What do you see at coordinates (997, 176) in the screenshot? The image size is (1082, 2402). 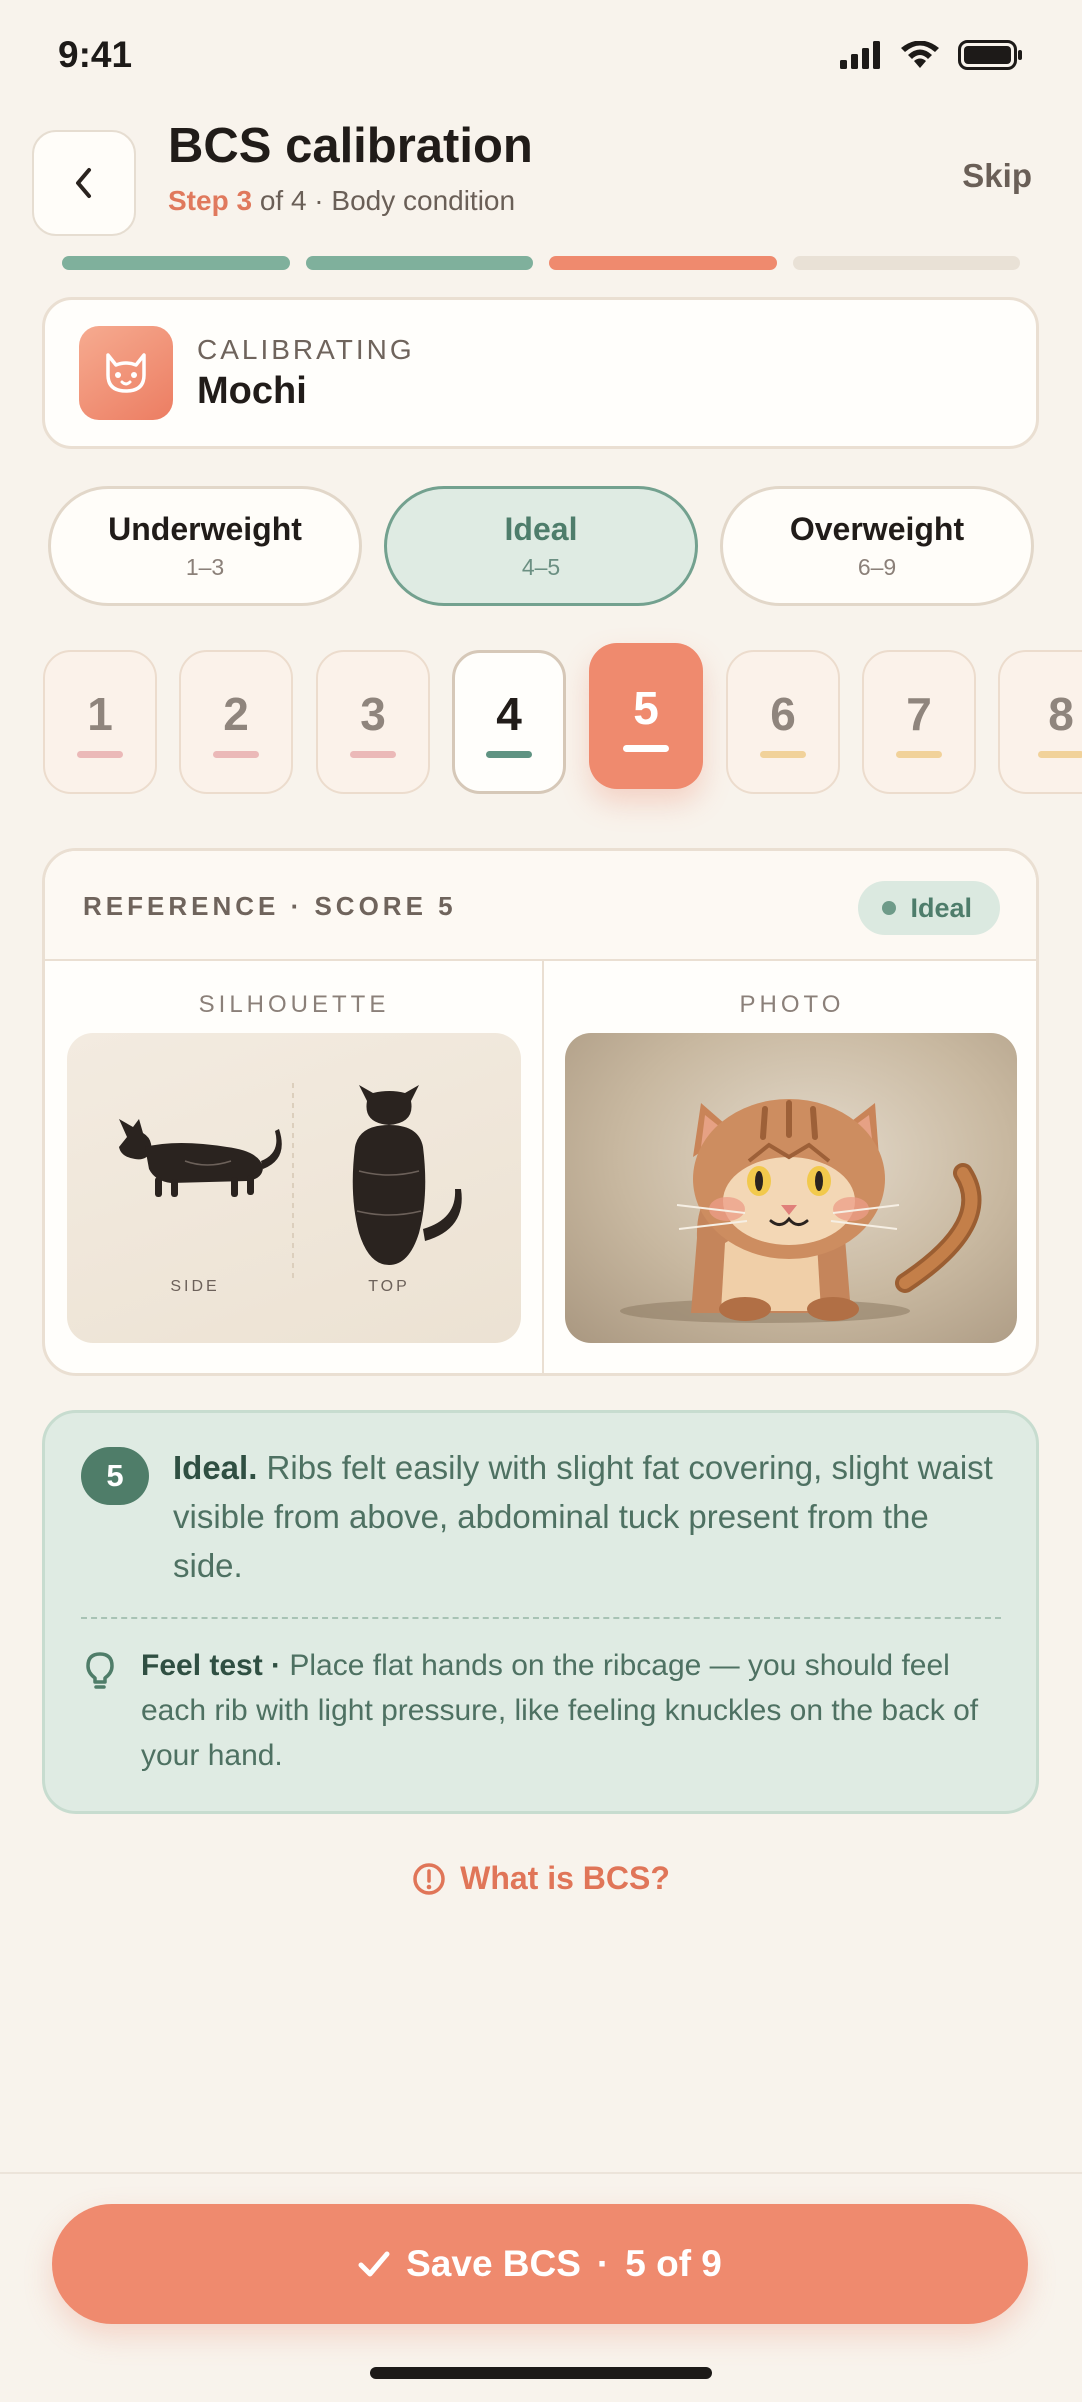 I see `skip-button: Skip` at bounding box center [997, 176].